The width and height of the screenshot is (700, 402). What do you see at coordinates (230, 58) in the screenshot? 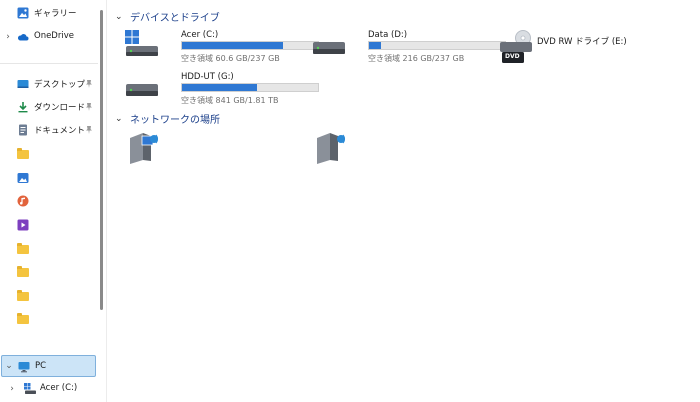
I see `drive-free-space: 空き領域 60.6 GB/237 GB` at bounding box center [230, 58].